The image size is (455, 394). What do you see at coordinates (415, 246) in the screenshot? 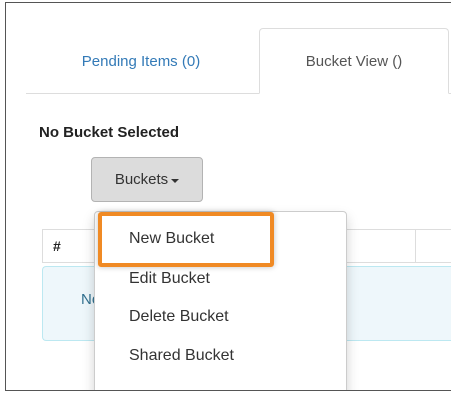
I see `column-divider` at bounding box center [415, 246].